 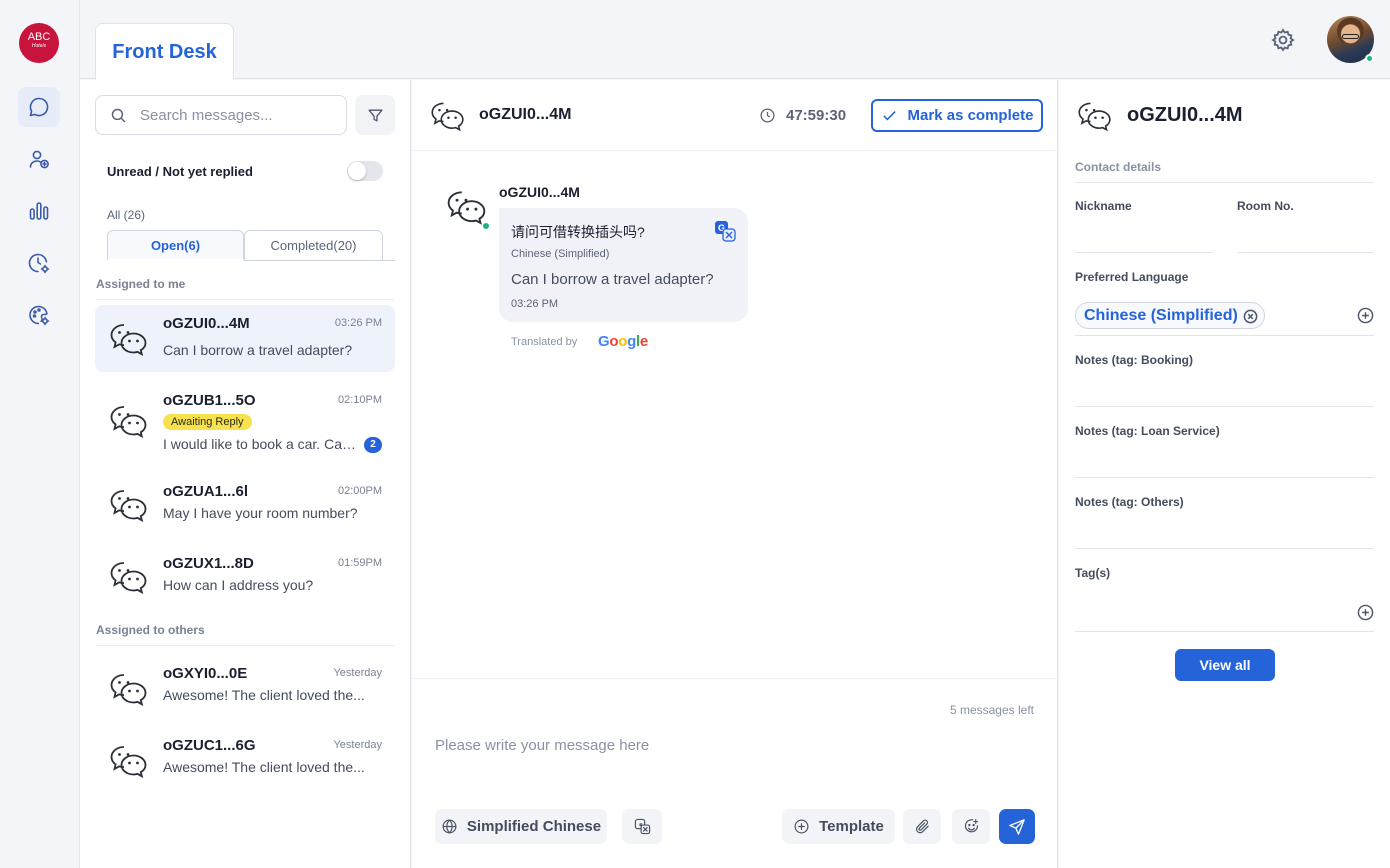 I want to click on nav-customize-button, so click(x=39, y=315).